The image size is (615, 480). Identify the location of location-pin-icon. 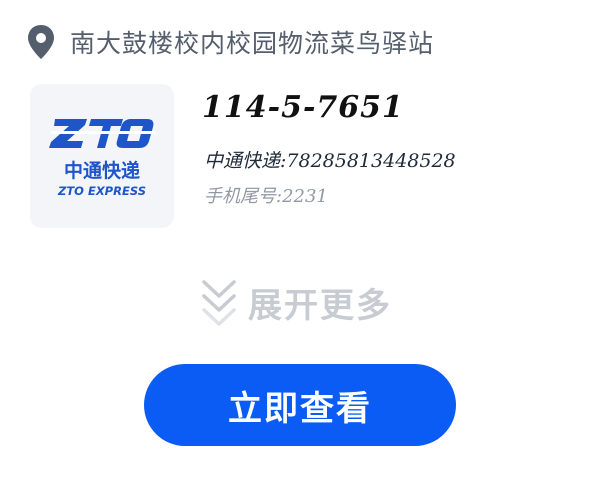
(41, 42).